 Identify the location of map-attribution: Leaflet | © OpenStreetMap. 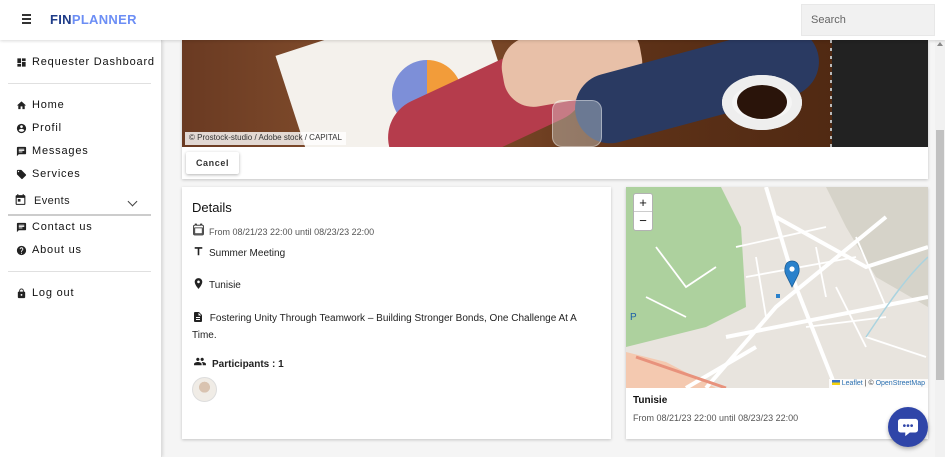
(878, 383).